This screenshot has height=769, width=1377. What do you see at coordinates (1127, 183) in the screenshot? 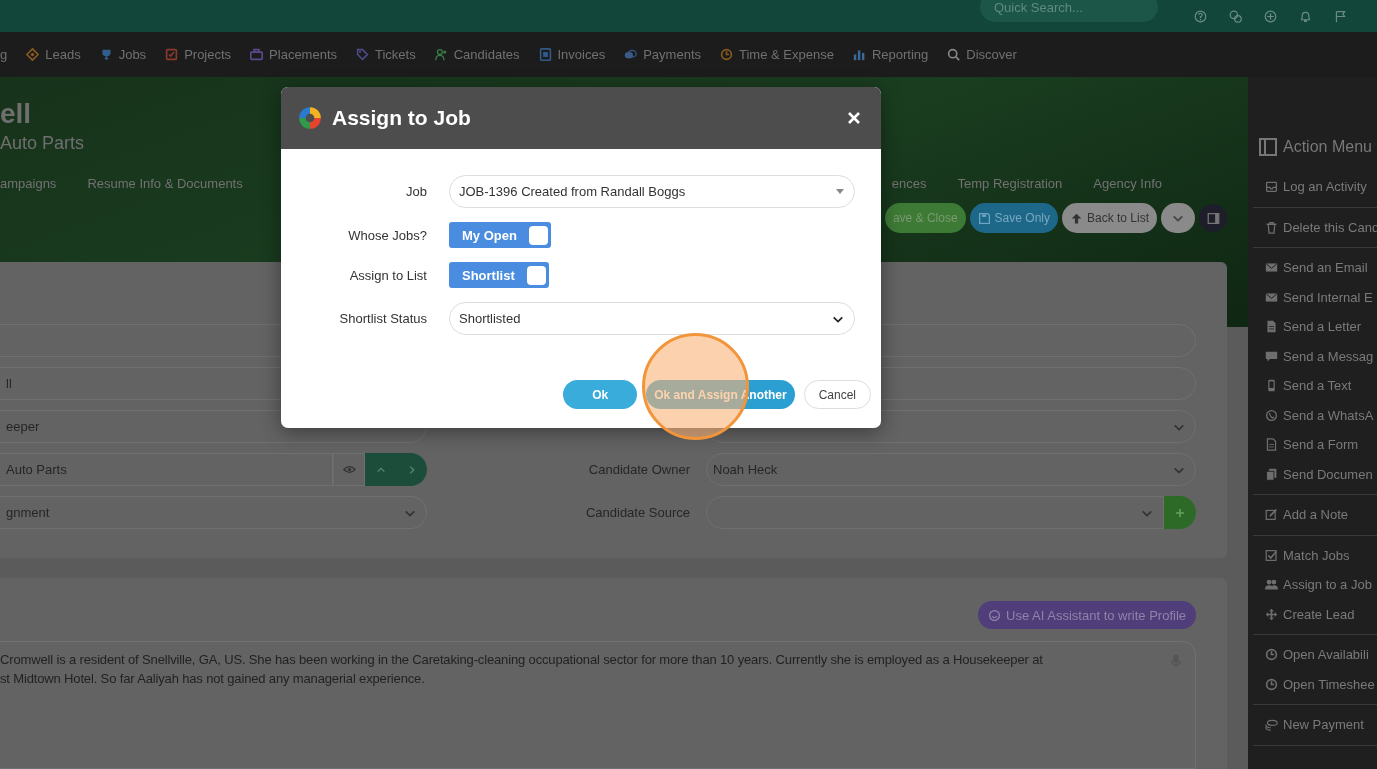
I see `record-tab: Agency Info` at bounding box center [1127, 183].